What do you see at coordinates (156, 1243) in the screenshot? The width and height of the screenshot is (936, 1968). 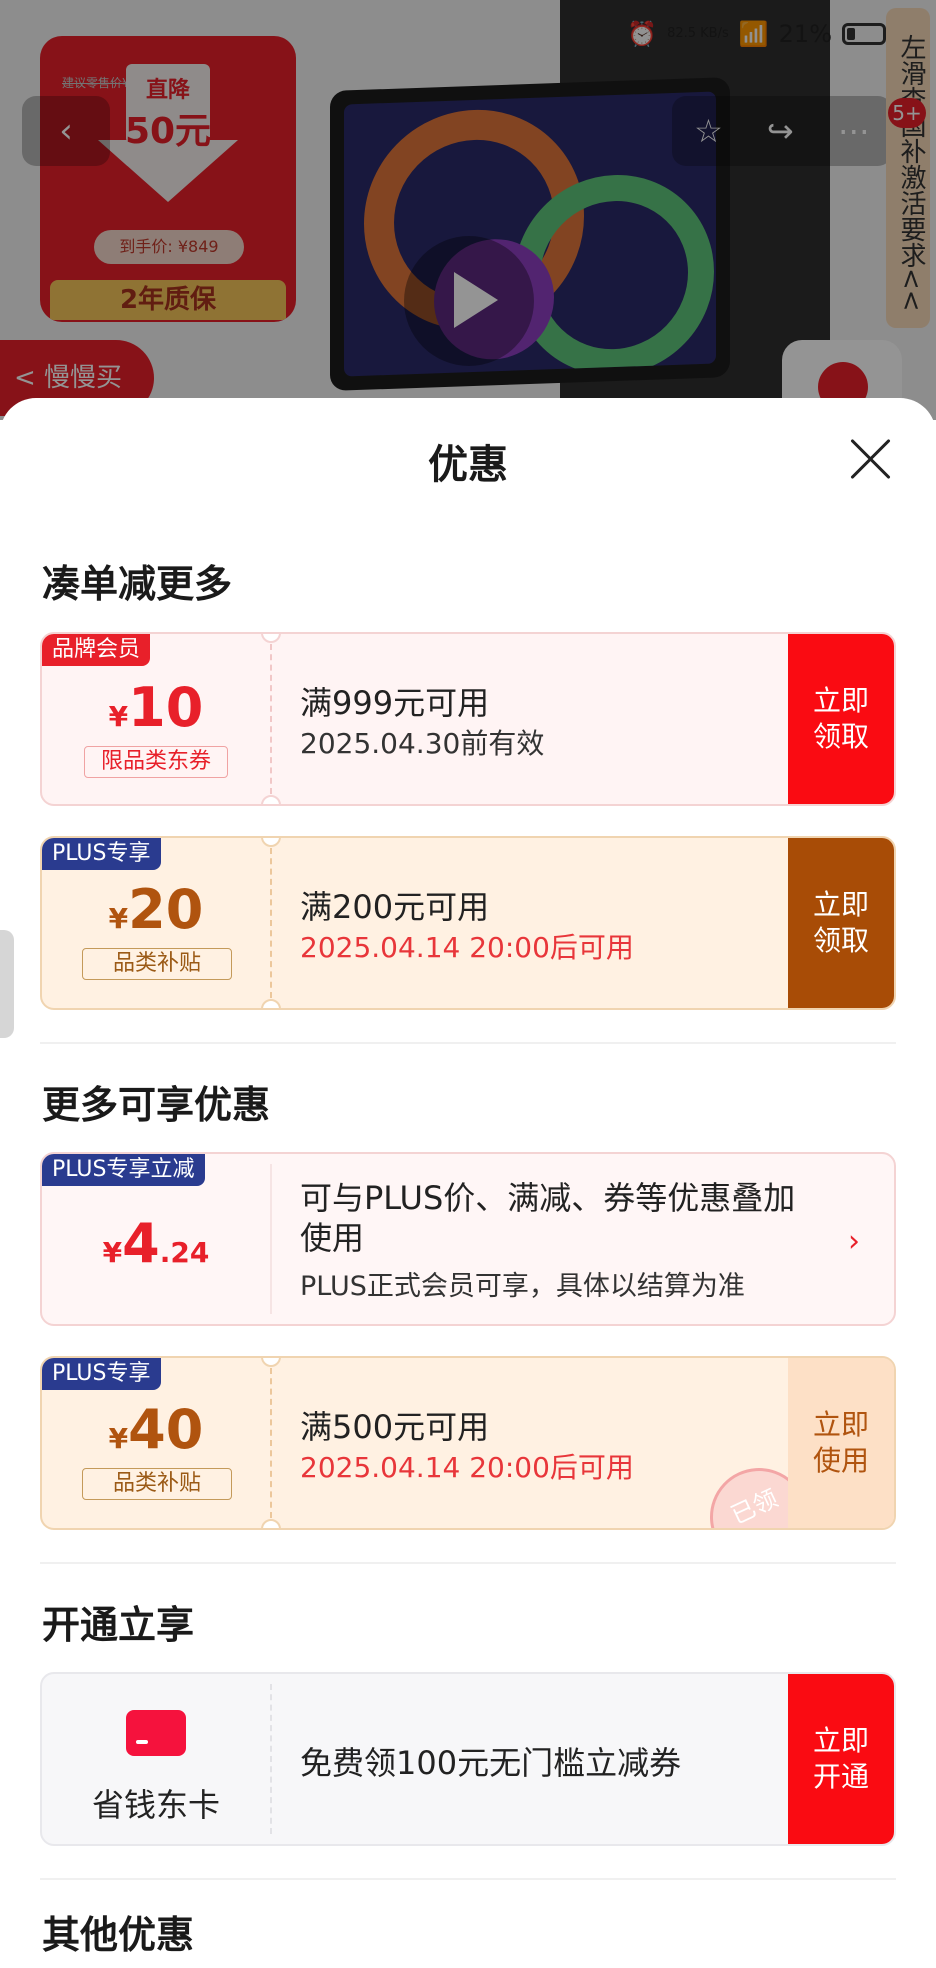 I see `discount-amount: ¥4.24` at bounding box center [156, 1243].